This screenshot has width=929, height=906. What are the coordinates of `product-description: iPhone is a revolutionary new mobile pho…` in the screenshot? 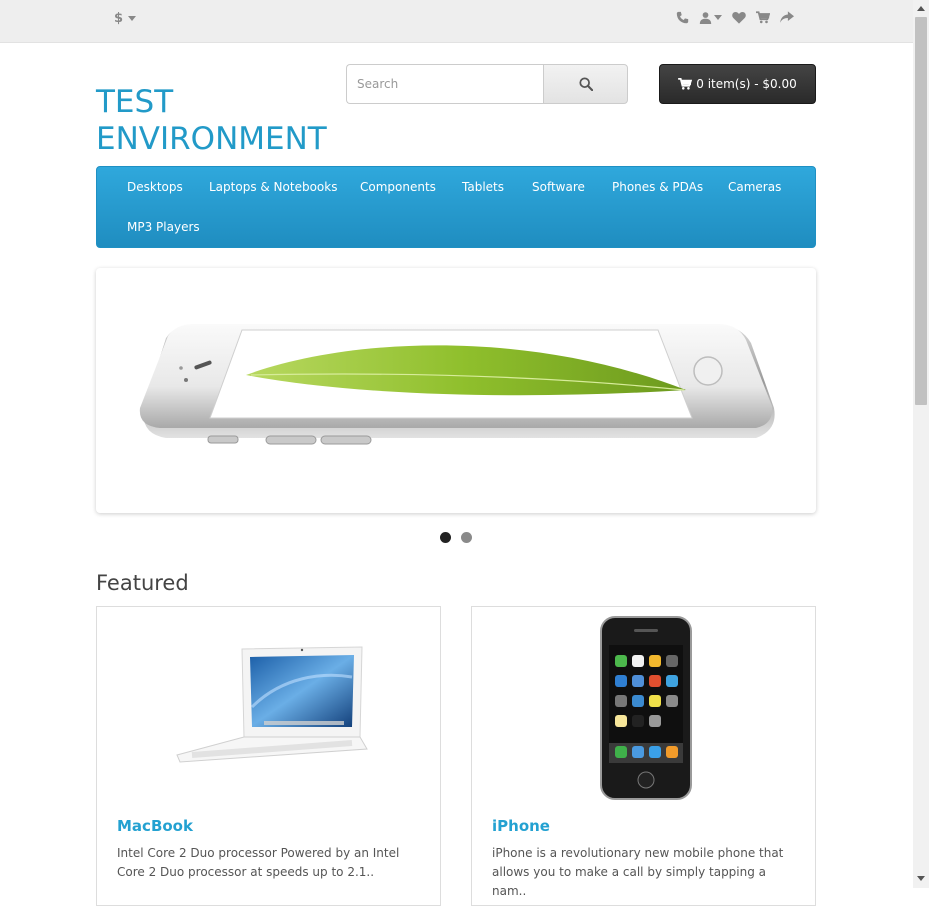 It's located at (638, 872).